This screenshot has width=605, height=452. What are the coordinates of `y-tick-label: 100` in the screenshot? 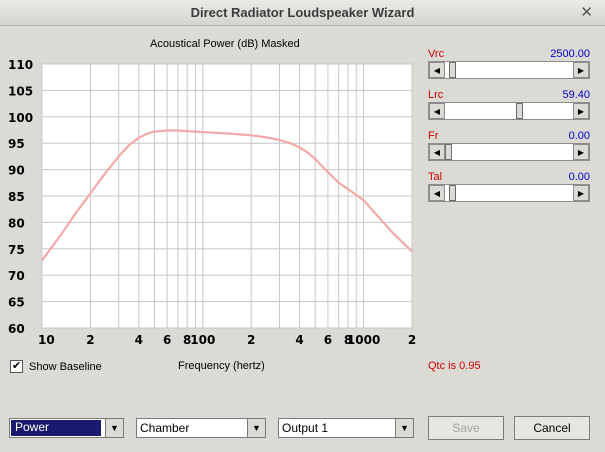 It's located at (20, 118).